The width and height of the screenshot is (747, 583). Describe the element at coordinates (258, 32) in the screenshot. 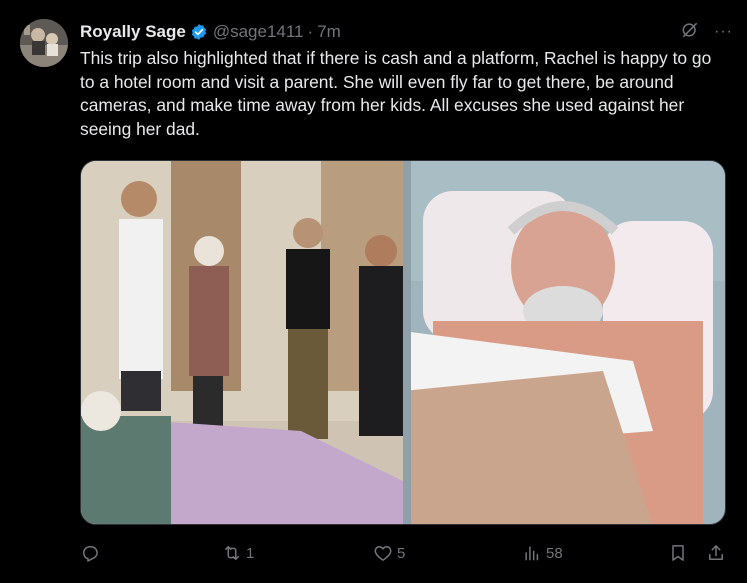

I see `author-handle: @sage1411` at that location.